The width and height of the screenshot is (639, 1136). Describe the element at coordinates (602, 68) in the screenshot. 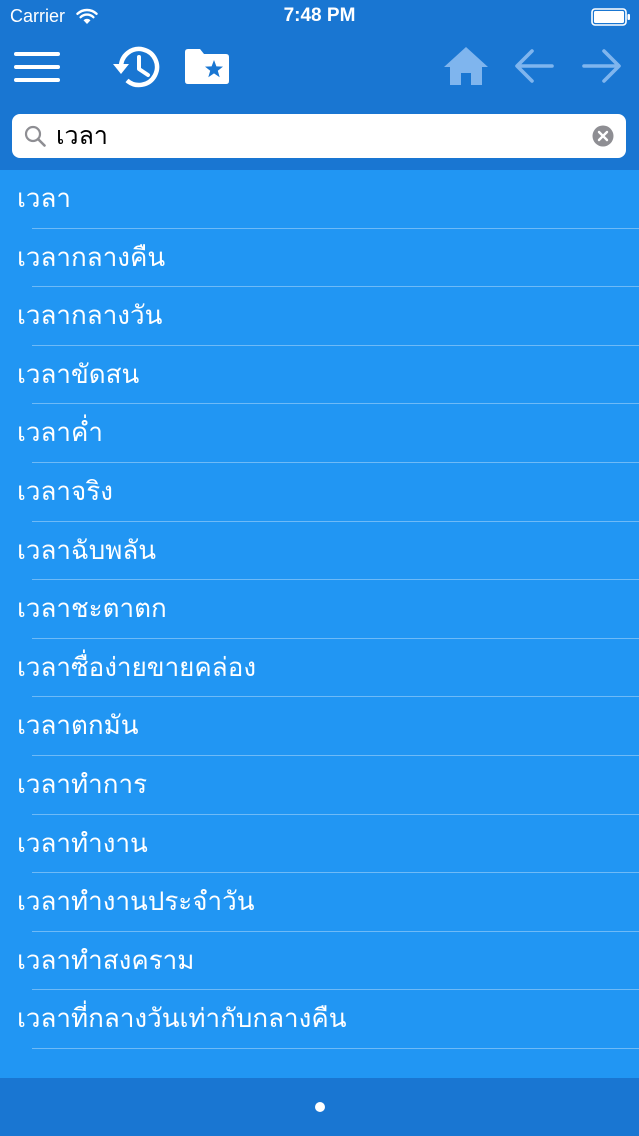

I see `arrow-right-icon` at that location.